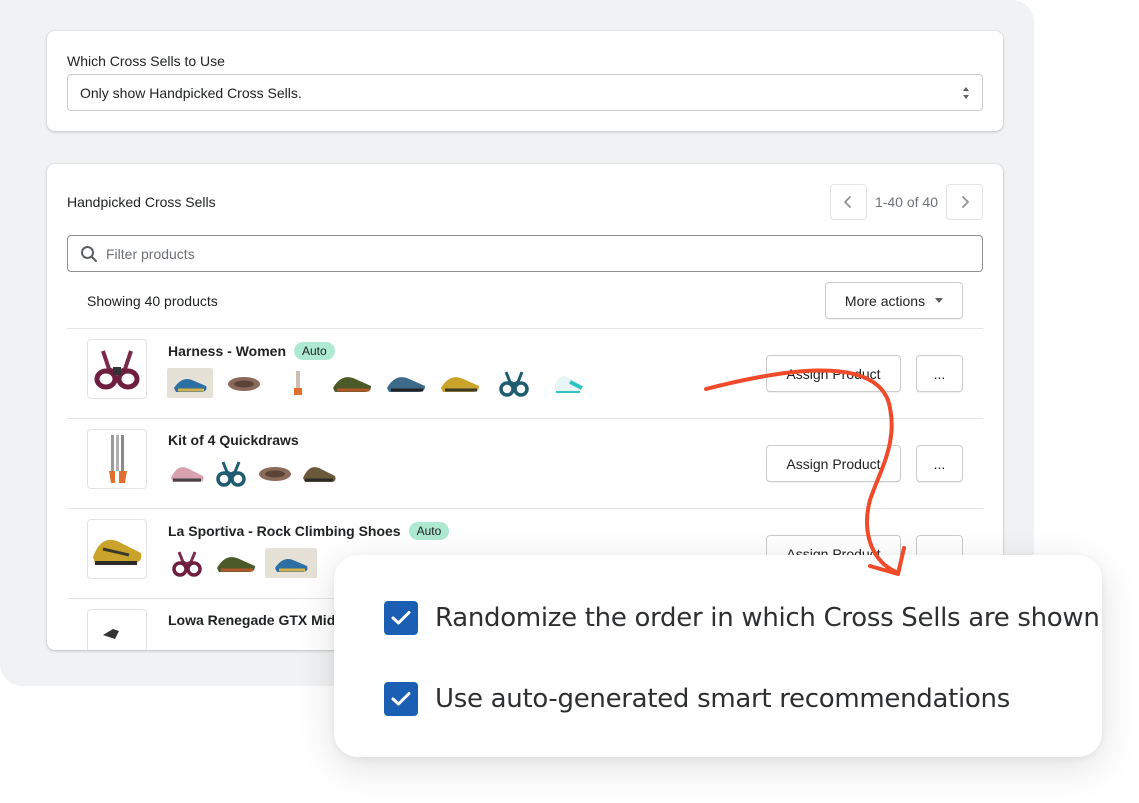 This screenshot has height=803, width=1139. Describe the element at coordinates (152, 301) in the screenshot. I see `showing-count: Showing 40 products` at that location.